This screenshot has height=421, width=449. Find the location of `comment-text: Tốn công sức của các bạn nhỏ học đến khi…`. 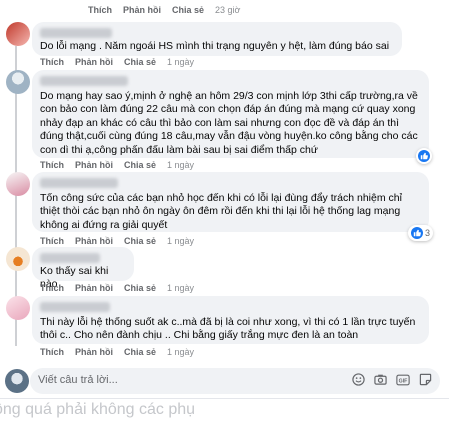

comment-text: Tốn công sức của các bạn nhỏ học đến khi… is located at coordinates (222, 211).